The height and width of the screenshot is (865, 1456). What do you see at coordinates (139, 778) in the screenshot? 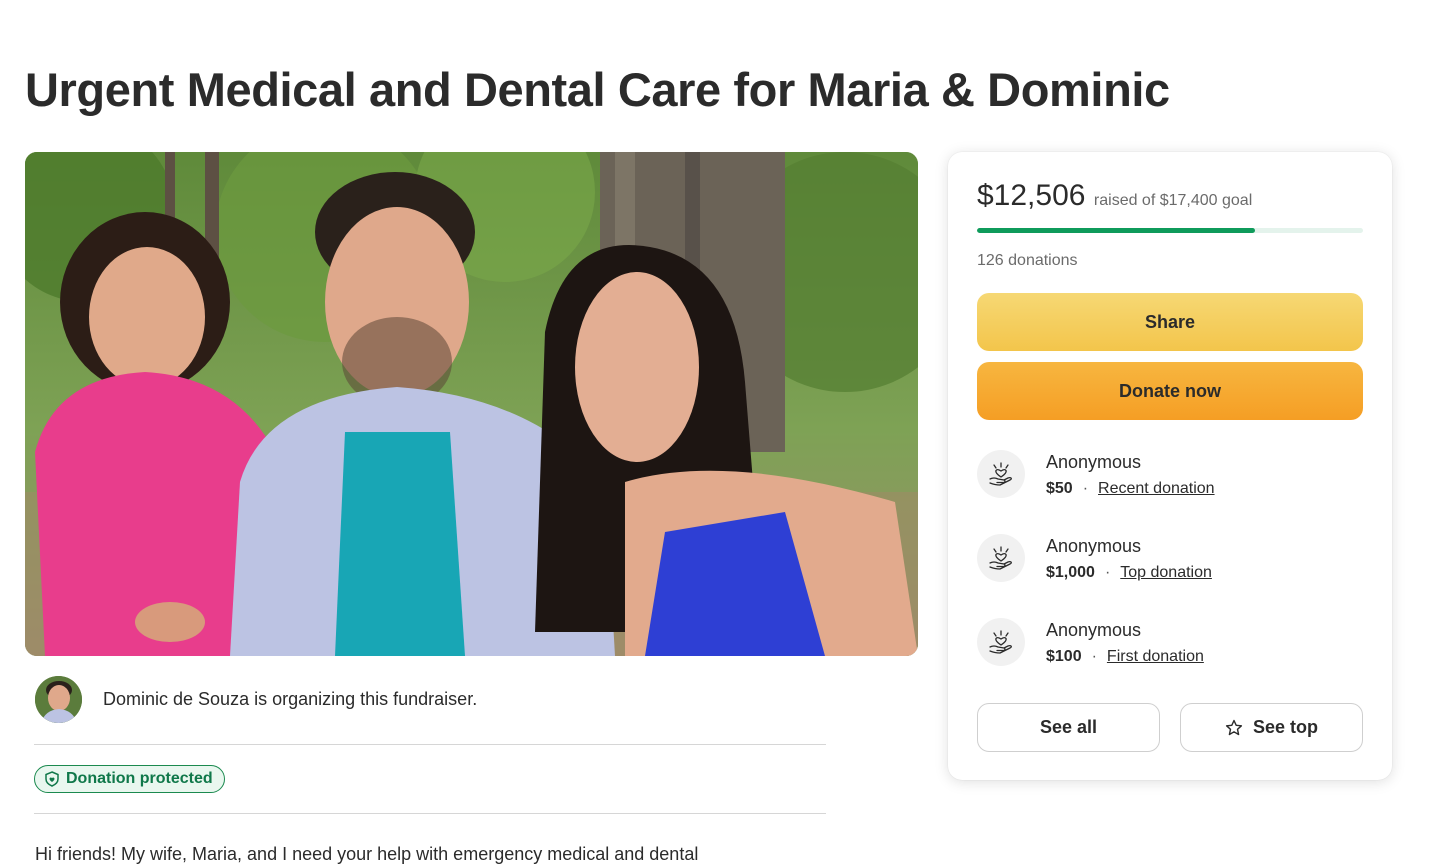
I see `badge-label: Donation protected` at bounding box center [139, 778].